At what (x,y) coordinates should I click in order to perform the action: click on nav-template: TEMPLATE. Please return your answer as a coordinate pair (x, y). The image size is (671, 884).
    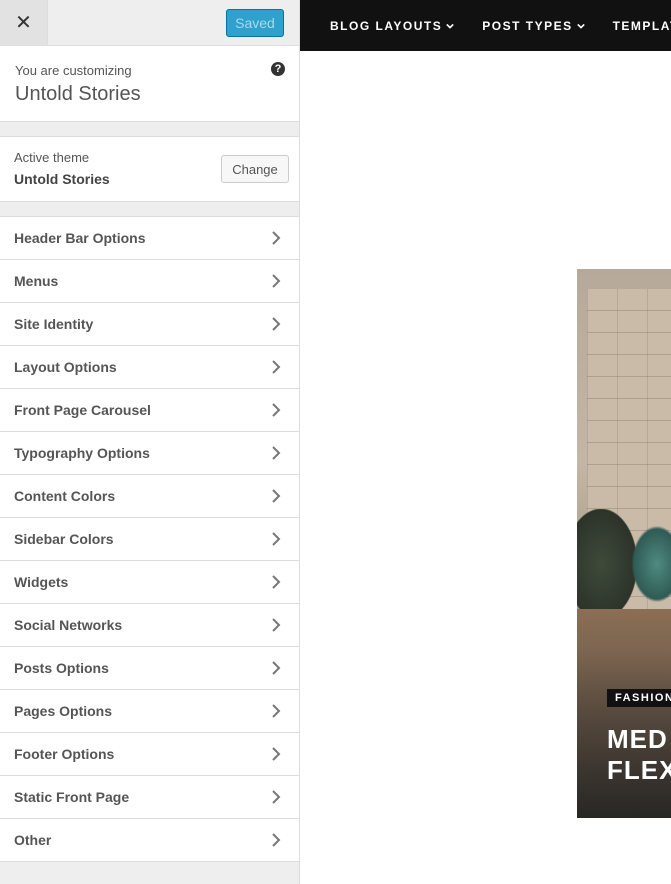
    Looking at the image, I should click on (642, 26).